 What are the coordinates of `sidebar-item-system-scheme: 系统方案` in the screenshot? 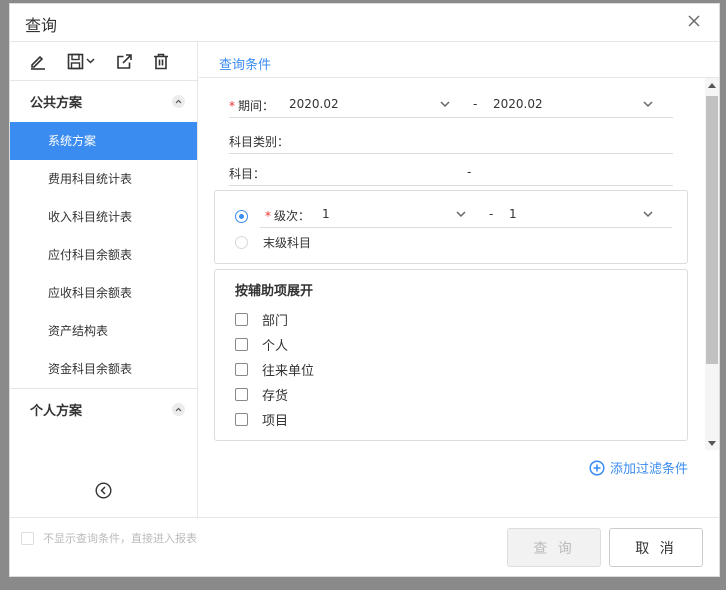 It's located at (103, 141).